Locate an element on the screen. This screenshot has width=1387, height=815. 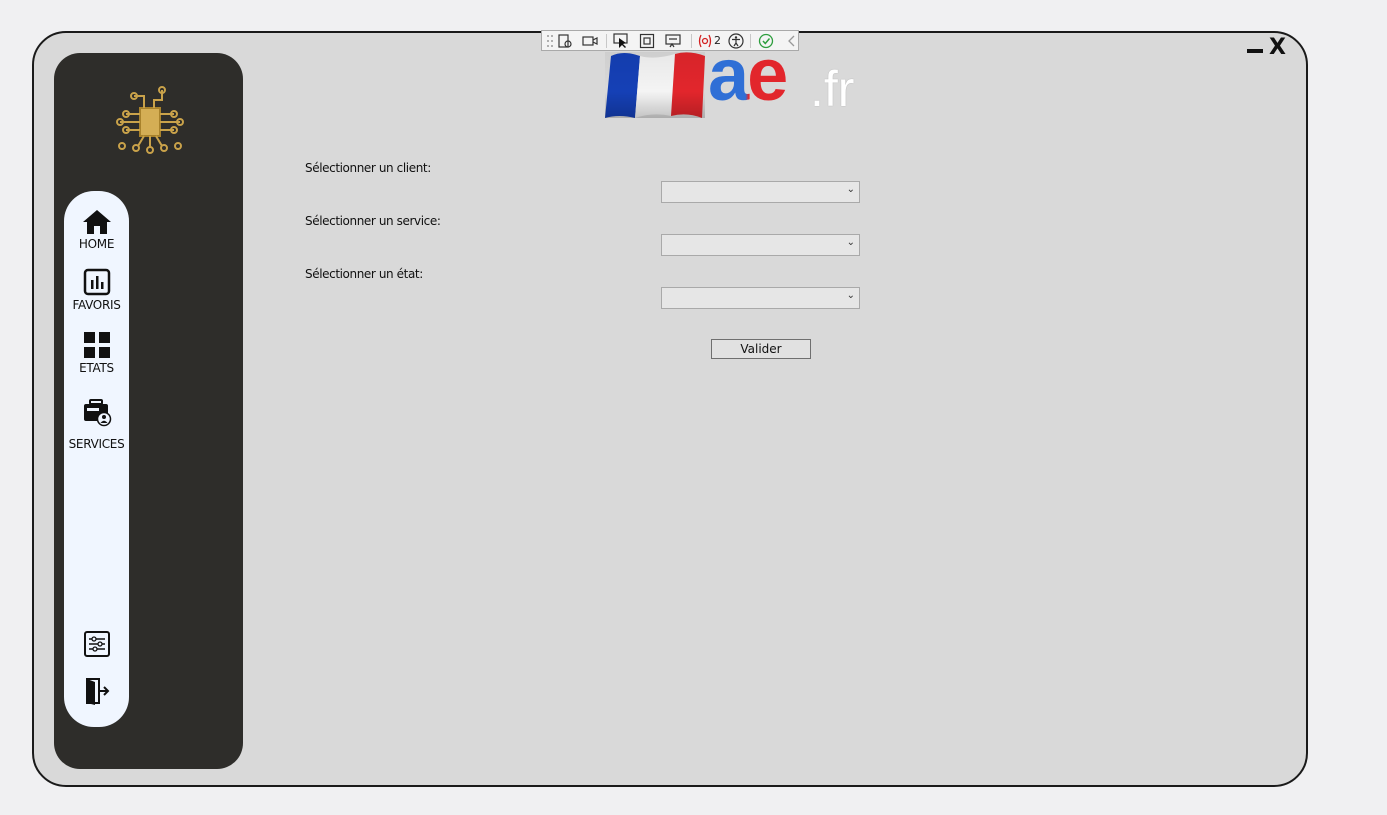
sidebar: HOME FAVORIS ETATS SERVICES is located at coordinates (148, 411).